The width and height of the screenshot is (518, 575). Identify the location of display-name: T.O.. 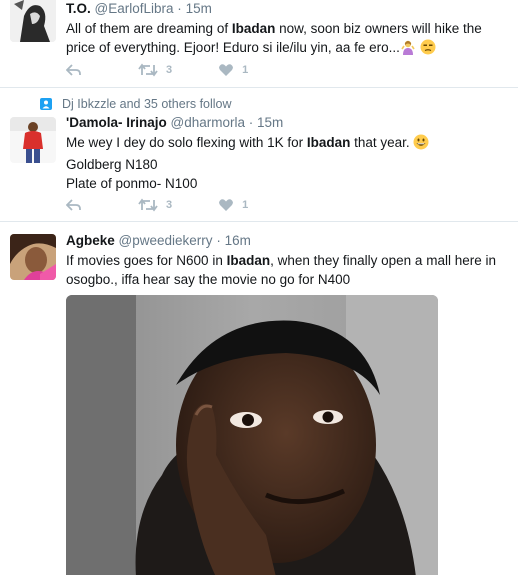
(78, 8).